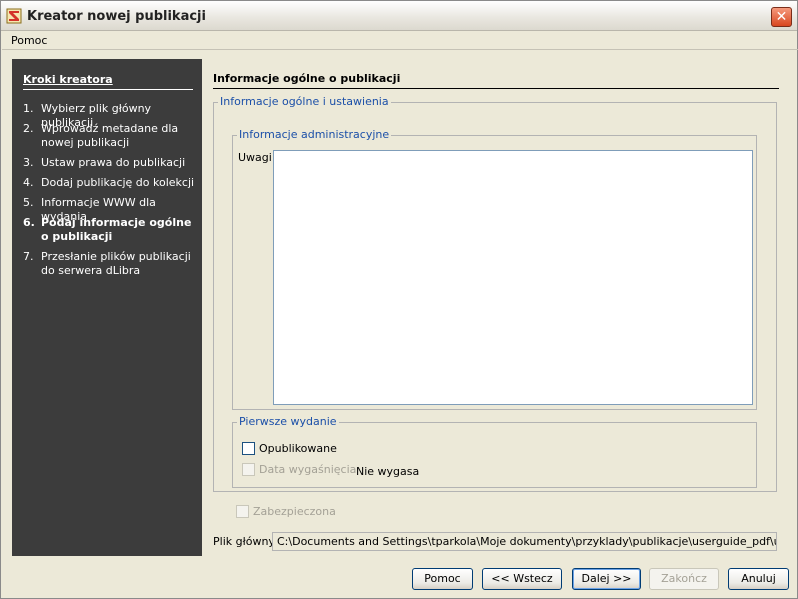 This screenshot has width=798, height=599. What do you see at coordinates (388, 471) in the screenshot?
I see `expiry-value: Nie wygasa` at bounding box center [388, 471].